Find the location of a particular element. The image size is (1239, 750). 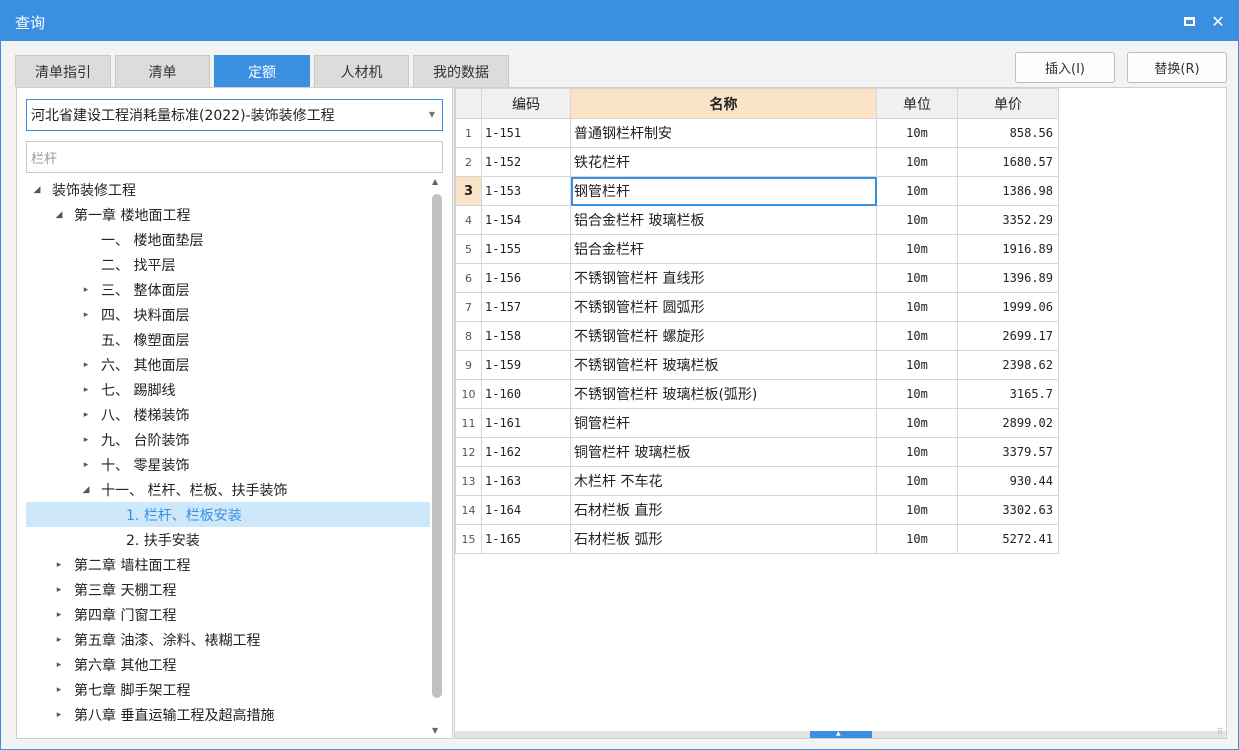

name-cell: 铝合金栏杆 is located at coordinates (723, 249).